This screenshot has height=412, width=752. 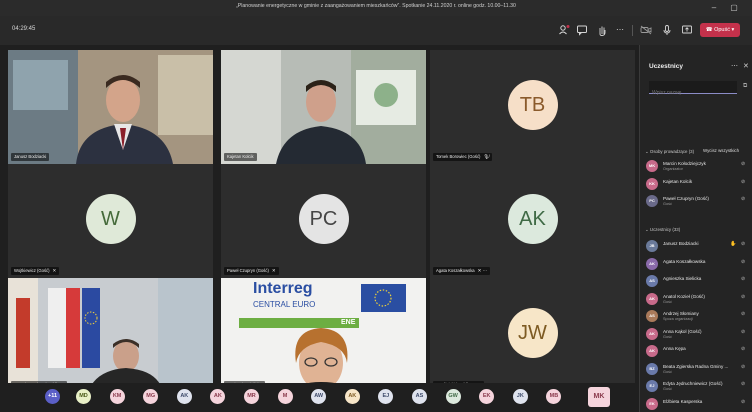 I want to click on participant-row: EJ Edyta Jędruchniewicz (Gość) Gość ⊘, so click(x=697, y=386).